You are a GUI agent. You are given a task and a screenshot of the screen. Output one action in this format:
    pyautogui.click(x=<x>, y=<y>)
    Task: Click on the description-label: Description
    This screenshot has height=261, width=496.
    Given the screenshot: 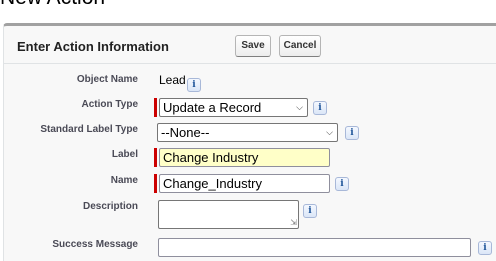 What is the action you would take?
    pyautogui.click(x=110, y=206)
    